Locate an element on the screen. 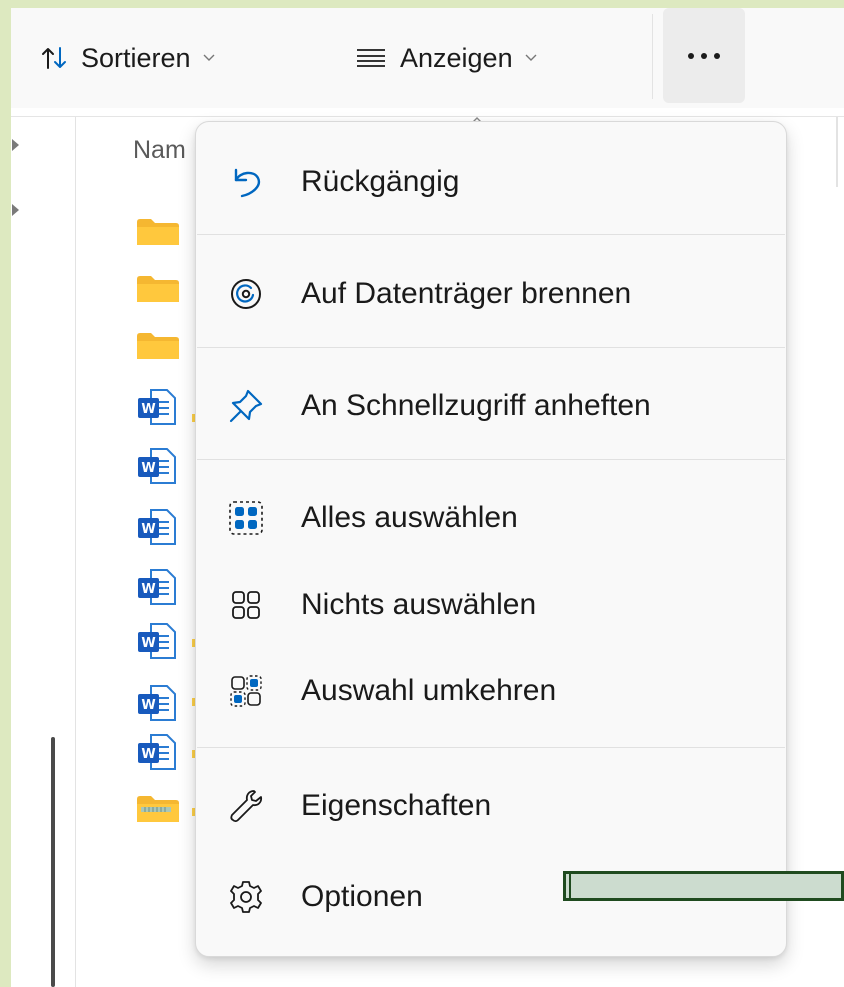 This screenshot has height=987, width=844. menu-item-pin-quick-access: An Schnellzugriff anheften is located at coordinates (491, 406).